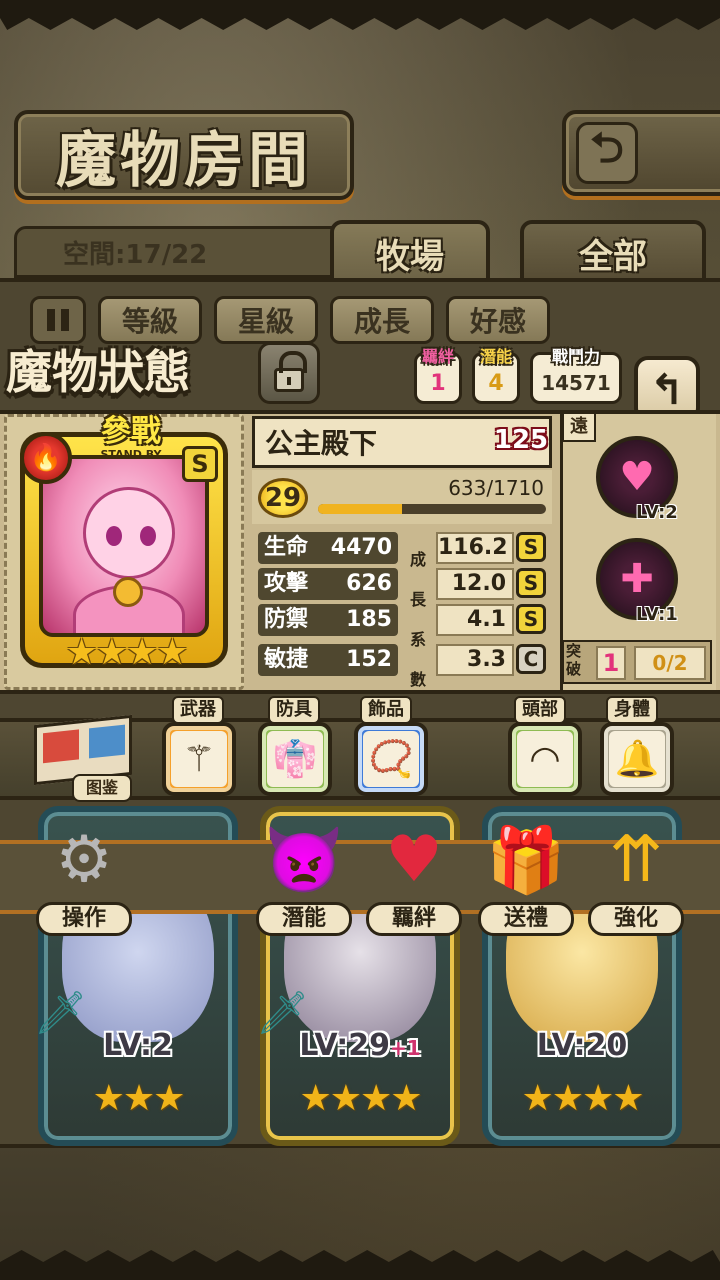 The width and height of the screenshot is (720, 1280). I want to click on growth-label: 成 長 系 數, so click(417, 619).